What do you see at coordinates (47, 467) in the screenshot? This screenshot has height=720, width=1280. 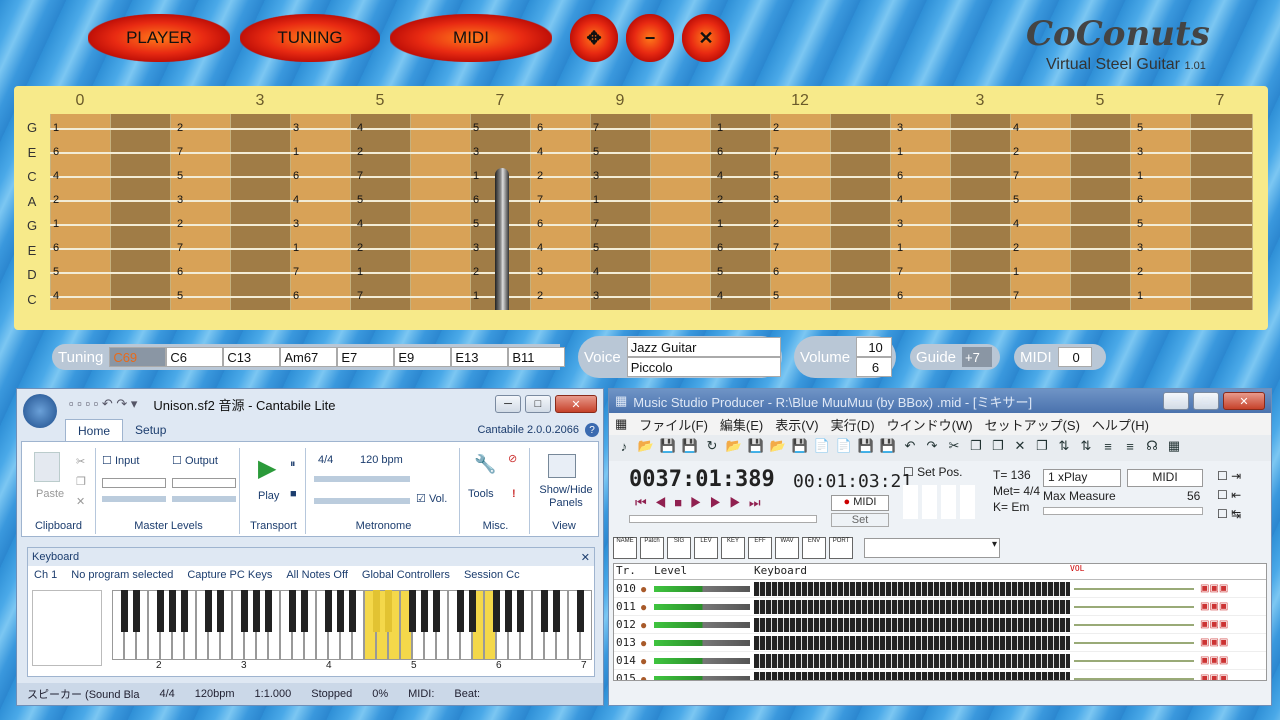 I see `paste-icon` at bounding box center [47, 467].